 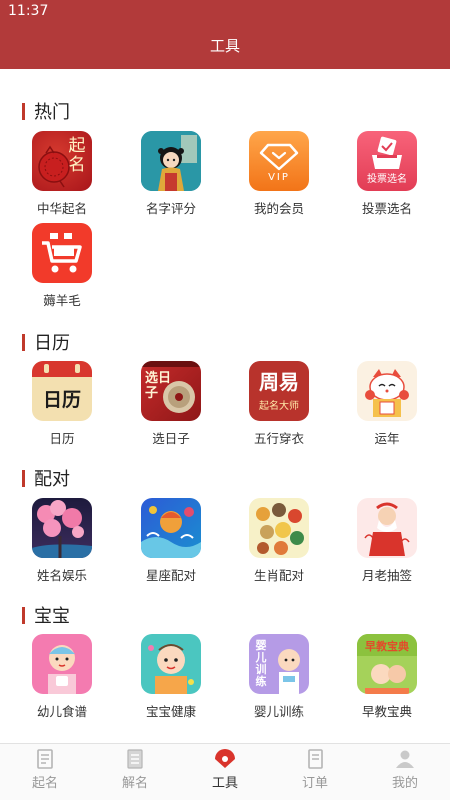 I want to click on ballot-box-icon: 投票选名, so click(x=387, y=161).